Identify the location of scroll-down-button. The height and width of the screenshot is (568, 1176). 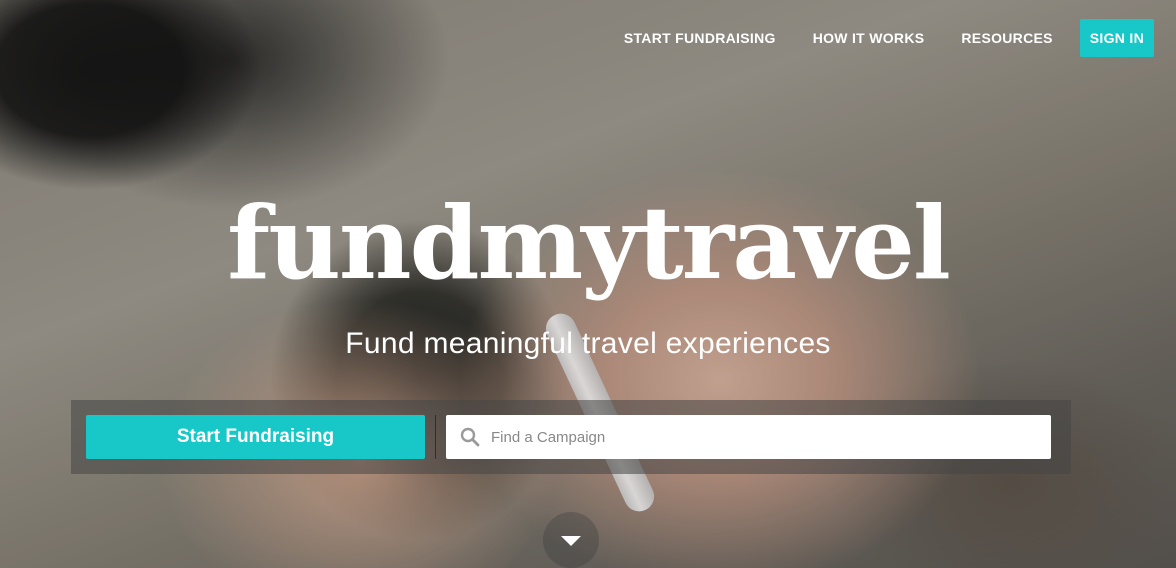
(571, 540).